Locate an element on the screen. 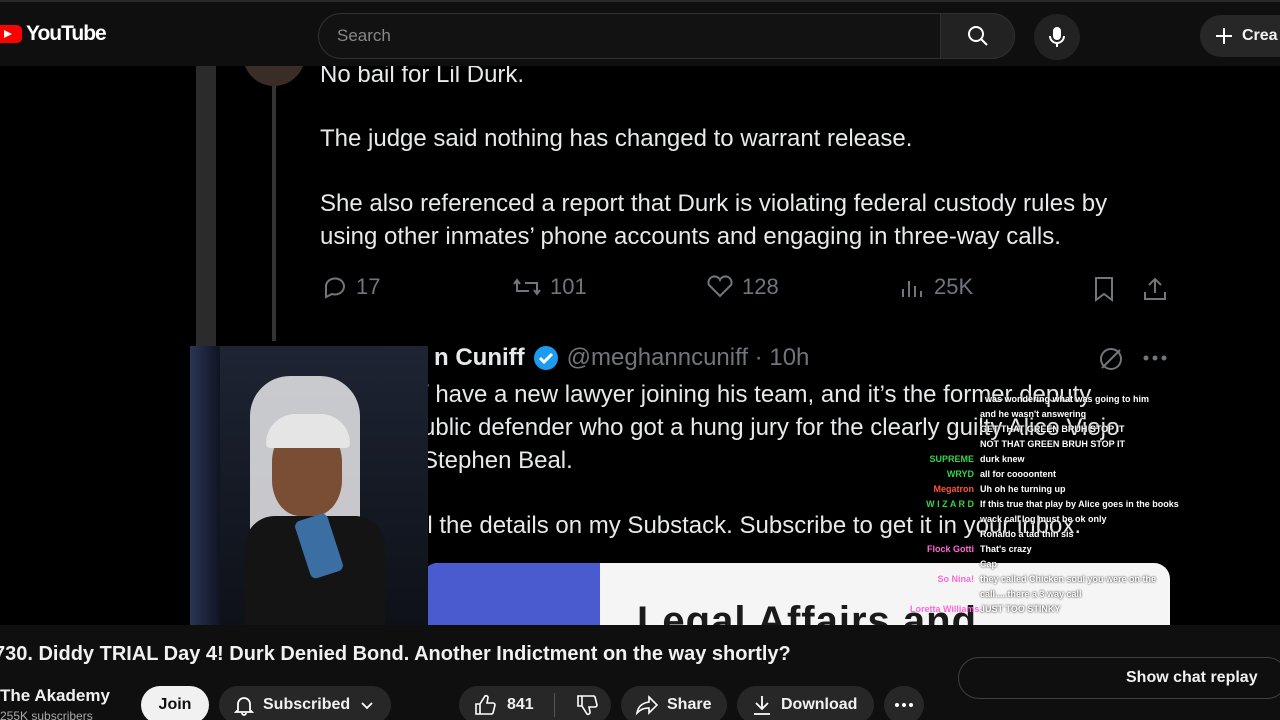  chat-message: Ronaldo a tad thin sis is located at coordinates (1045, 534).